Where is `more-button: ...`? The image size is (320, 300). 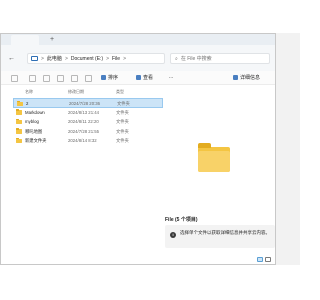 more-button: ... is located at coordinates (171, 77).